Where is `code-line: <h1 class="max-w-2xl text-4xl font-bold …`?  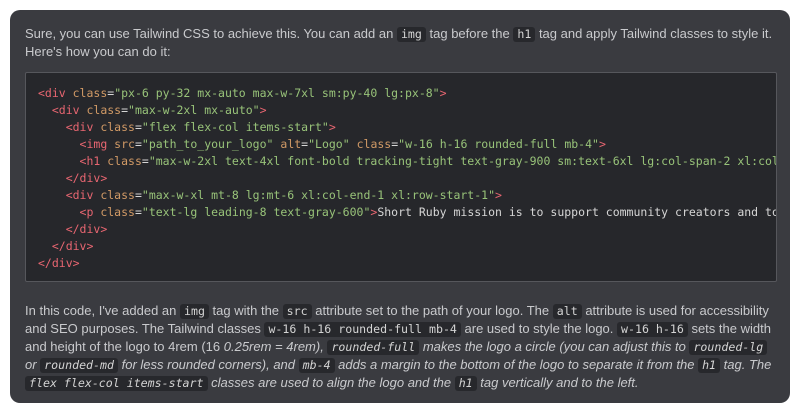
code-line: <h1 class="max-w-2xl text-4xl font-bold … is located at coordinates (428, 161).